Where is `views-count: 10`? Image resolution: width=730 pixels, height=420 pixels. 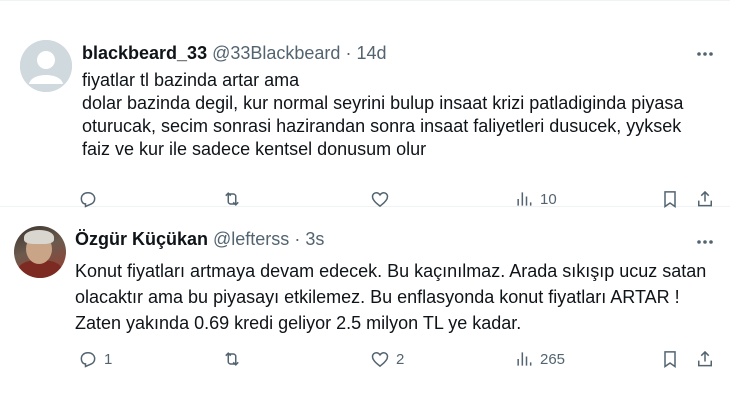
views-count: 10 is located at coordinates (548, 199).